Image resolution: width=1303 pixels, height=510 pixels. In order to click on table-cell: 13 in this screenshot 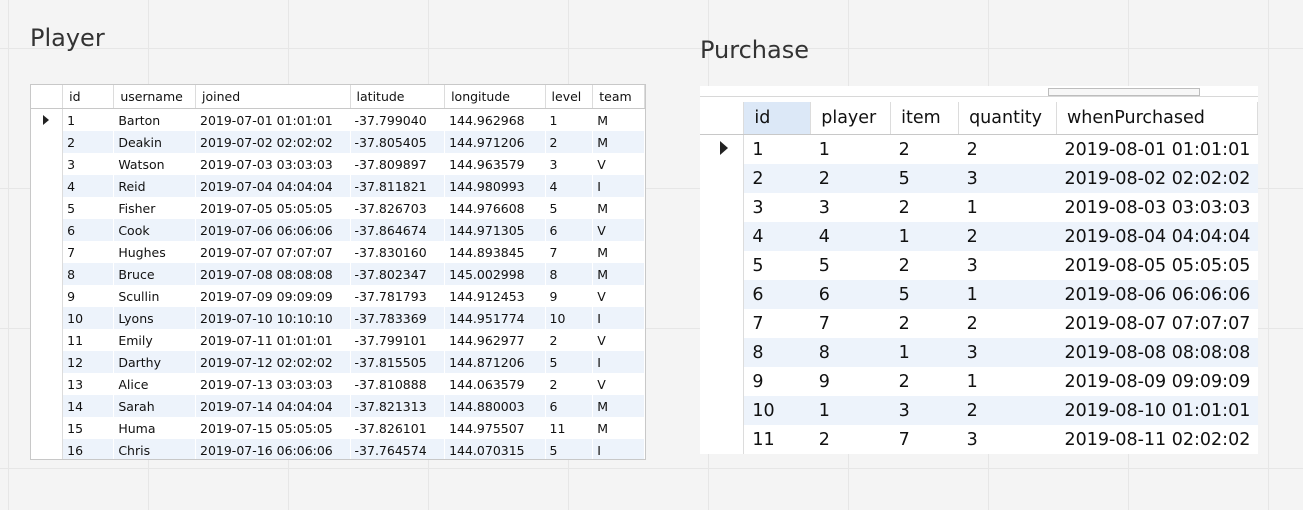, I will do `click(88, 384)`.